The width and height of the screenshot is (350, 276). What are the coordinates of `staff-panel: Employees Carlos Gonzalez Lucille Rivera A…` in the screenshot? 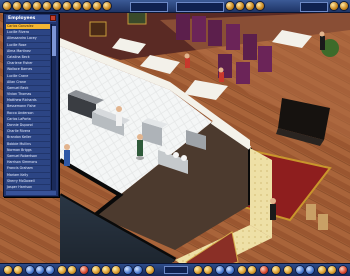 It's located at (31, 105).